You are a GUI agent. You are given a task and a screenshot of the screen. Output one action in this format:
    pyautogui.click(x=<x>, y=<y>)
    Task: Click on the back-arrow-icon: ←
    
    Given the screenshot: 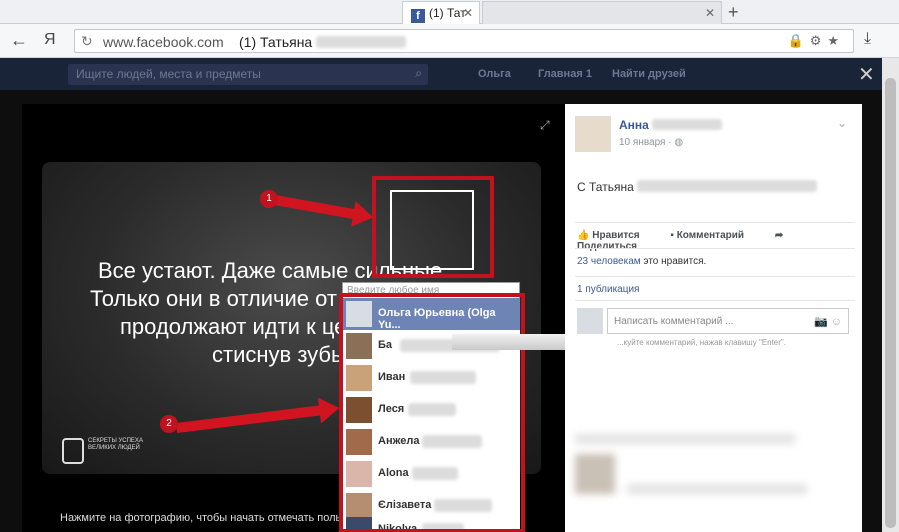 What is the action you would take?
    pyautogui.click(x=19, y=40)
    